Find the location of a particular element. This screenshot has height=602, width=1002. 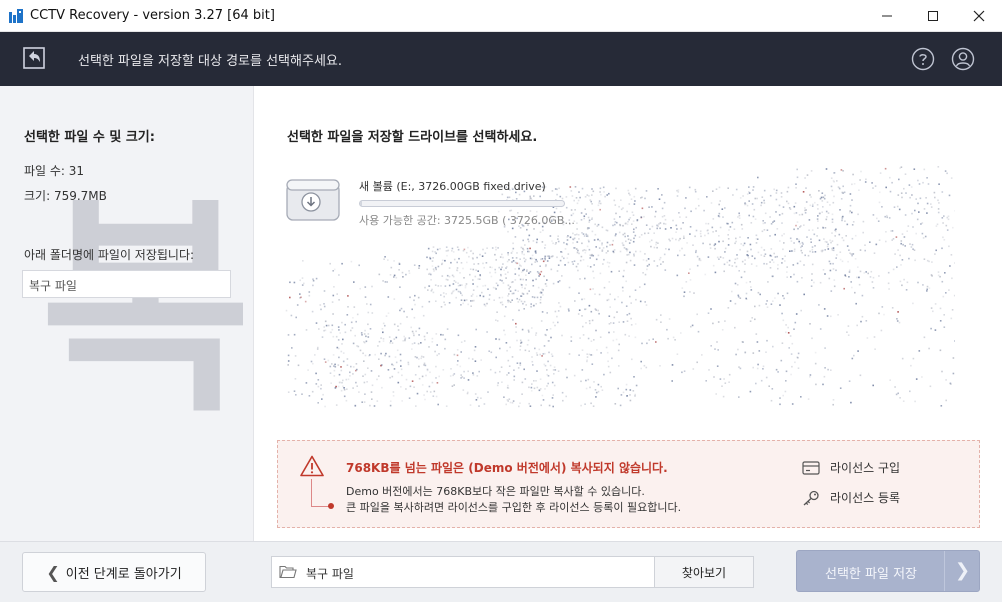

file-size: 크기: 759.7MB is located at coordinates (65, 196).